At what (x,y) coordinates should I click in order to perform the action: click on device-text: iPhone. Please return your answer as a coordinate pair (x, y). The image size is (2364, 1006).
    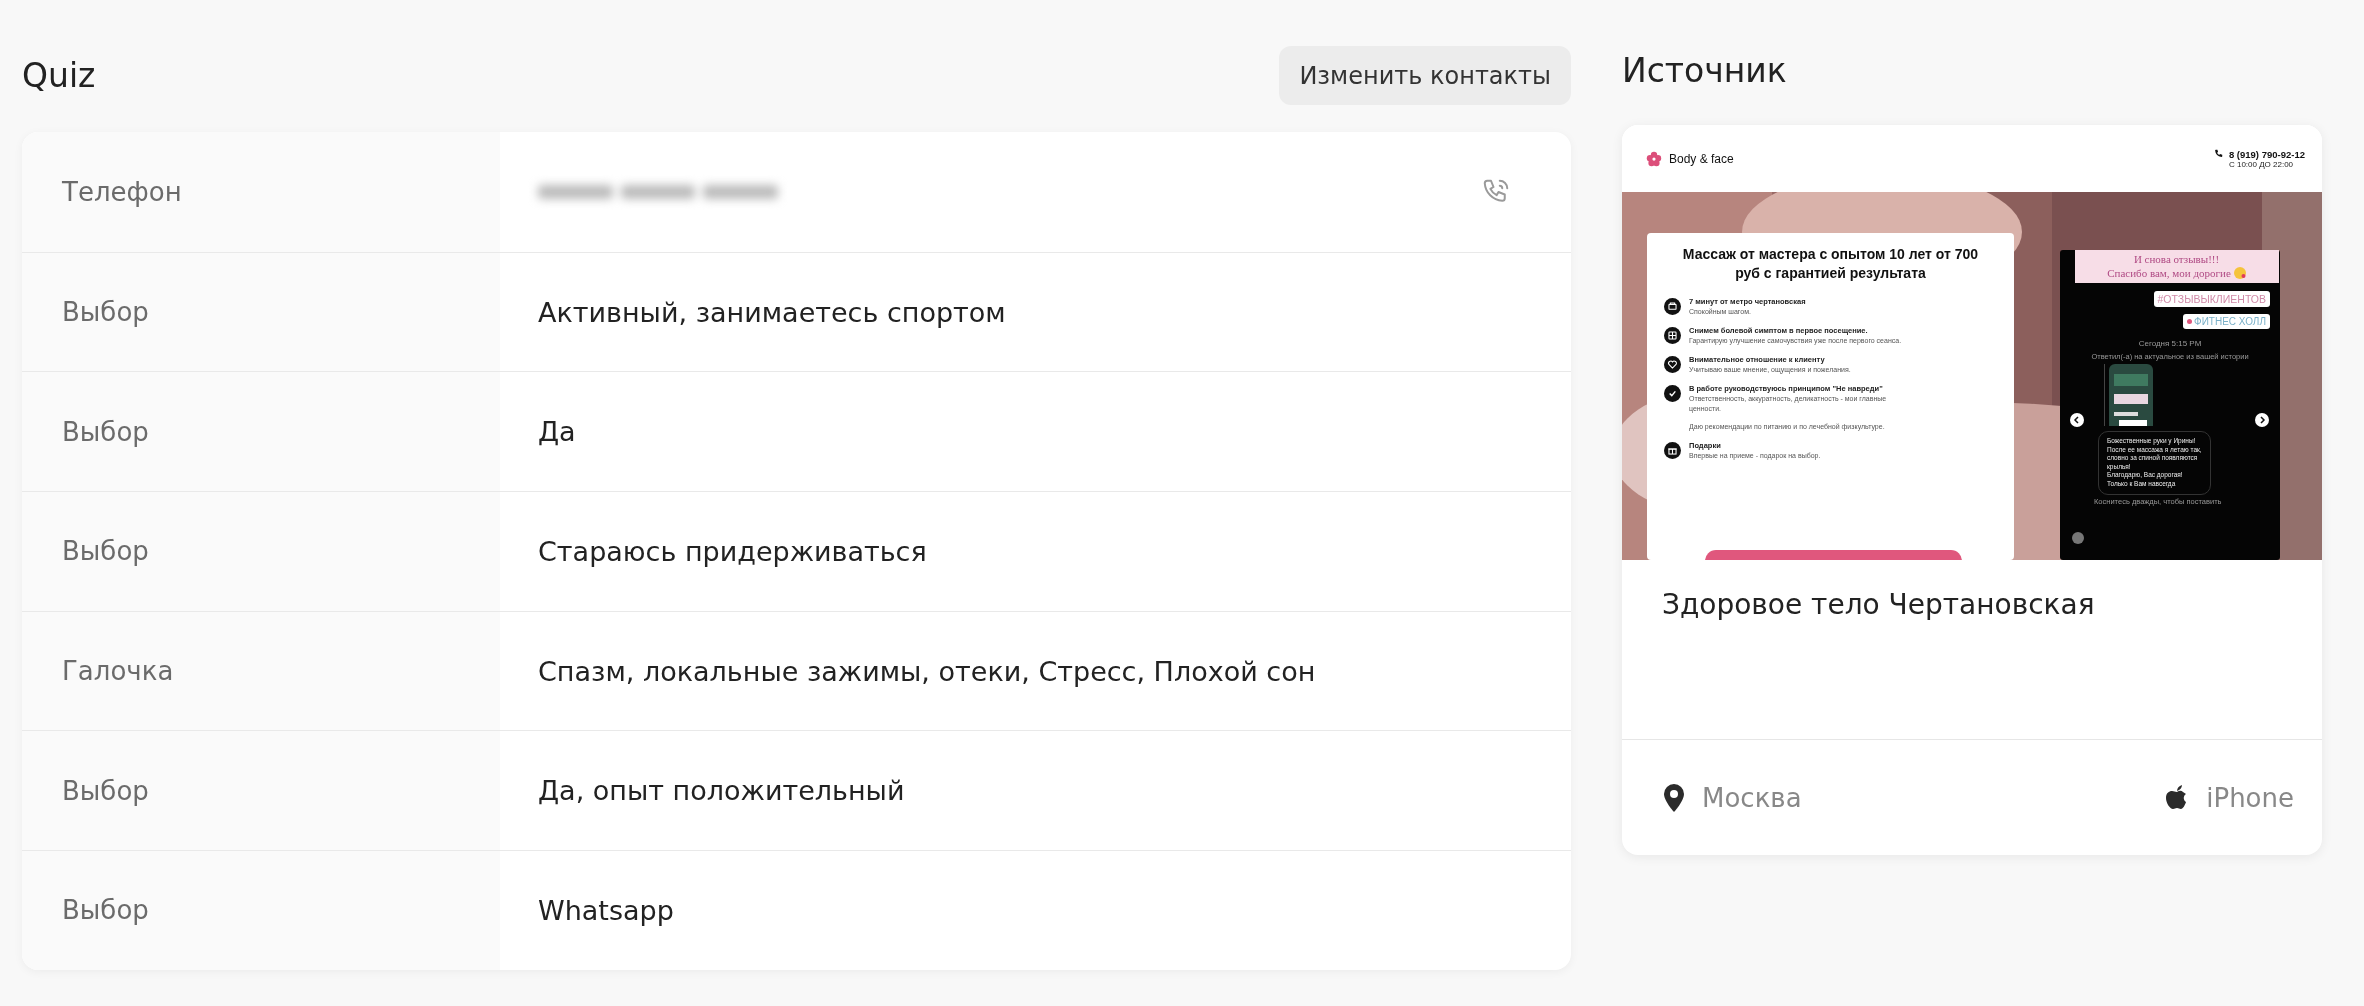
    Looking at the image, I should click on (2250, 797).